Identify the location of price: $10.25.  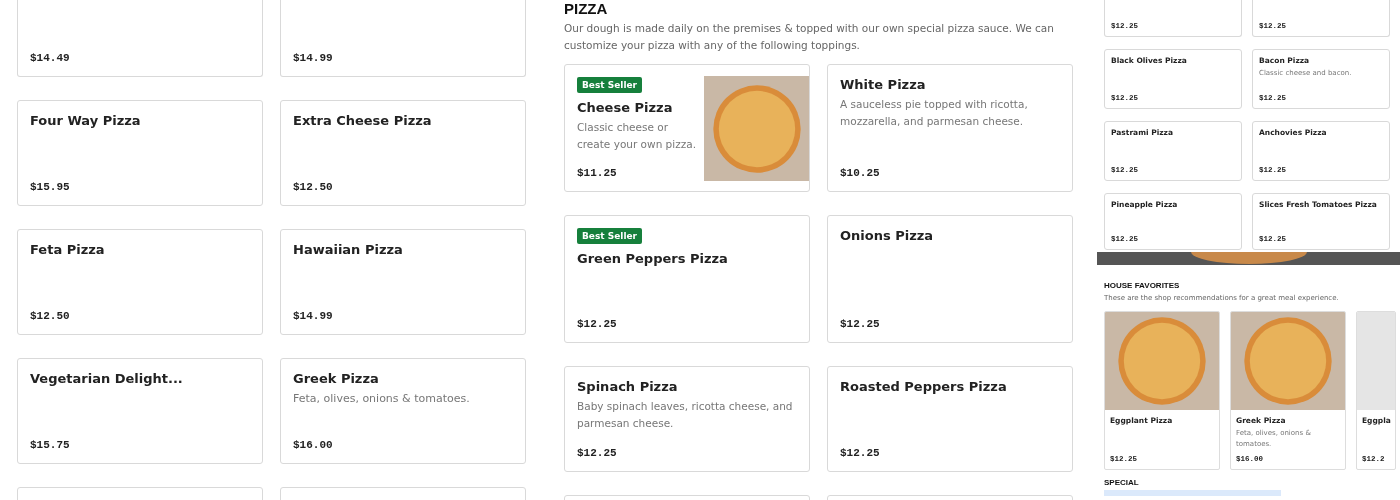
(860, 173).